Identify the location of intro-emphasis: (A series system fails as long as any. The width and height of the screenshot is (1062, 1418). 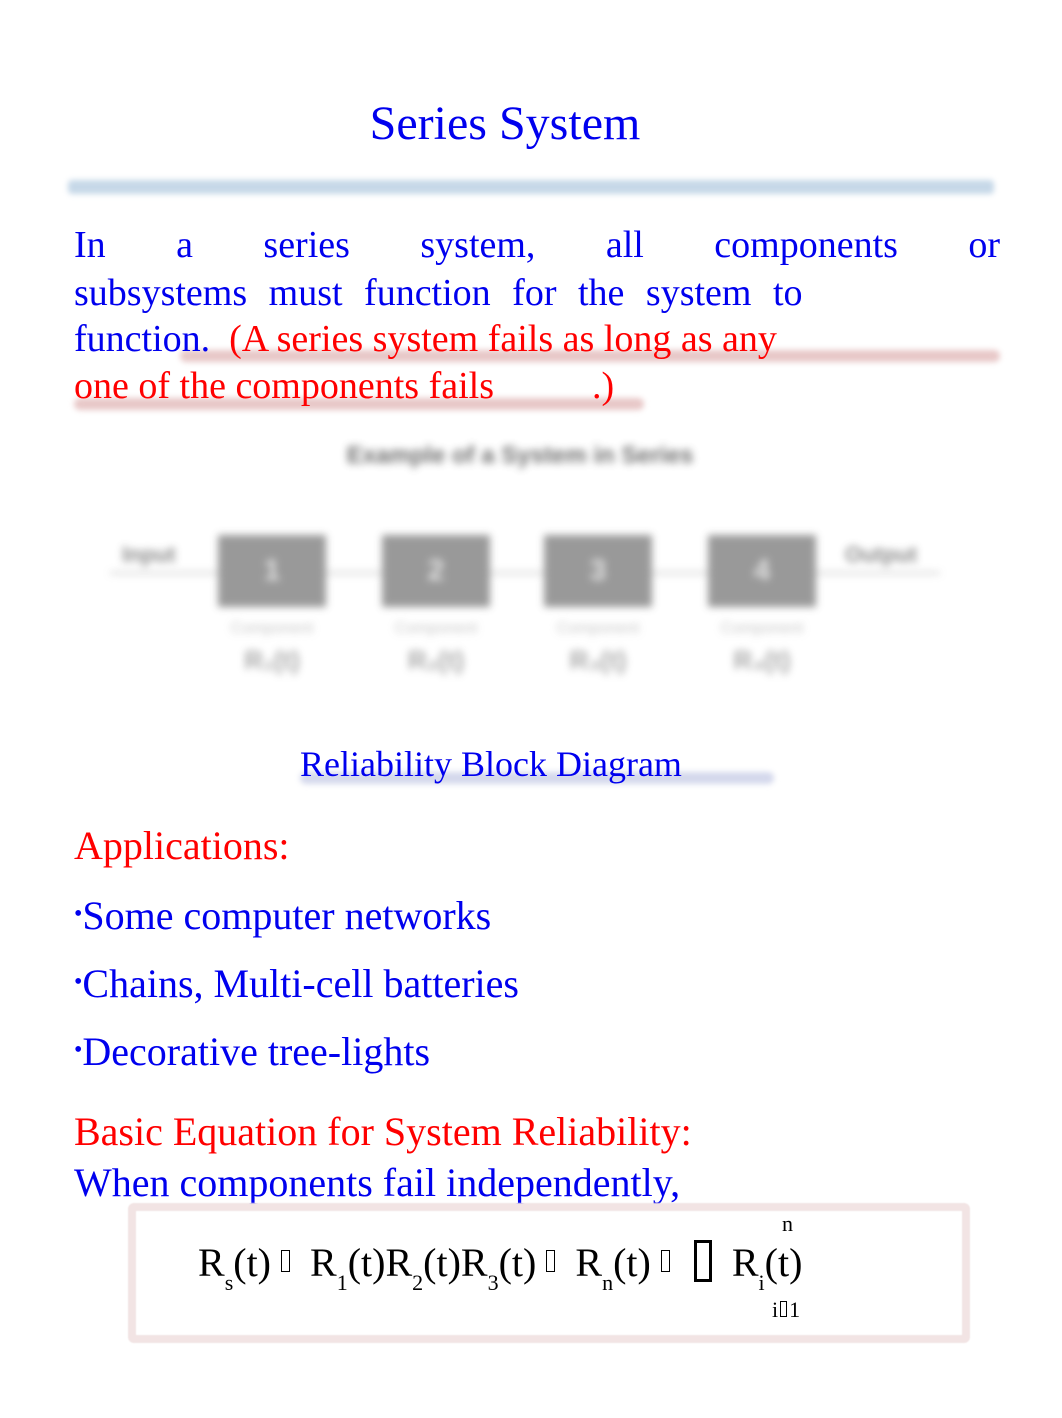
(503, 339).